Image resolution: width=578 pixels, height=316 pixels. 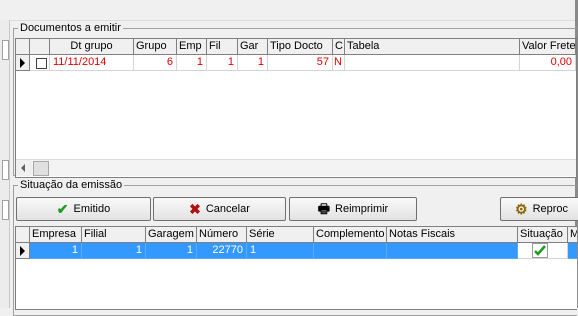 What do you see at coordinates (40, 47) in the screenshot?
I see `column-header-check` at bounding box center [40, 47].